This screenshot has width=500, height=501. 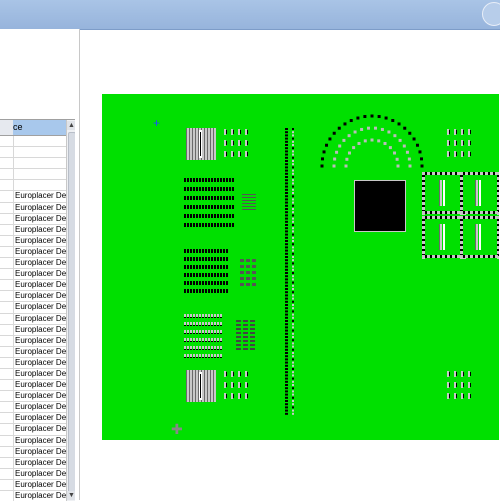 I want to click on grid-header-col1, so click(x=7, y=127).